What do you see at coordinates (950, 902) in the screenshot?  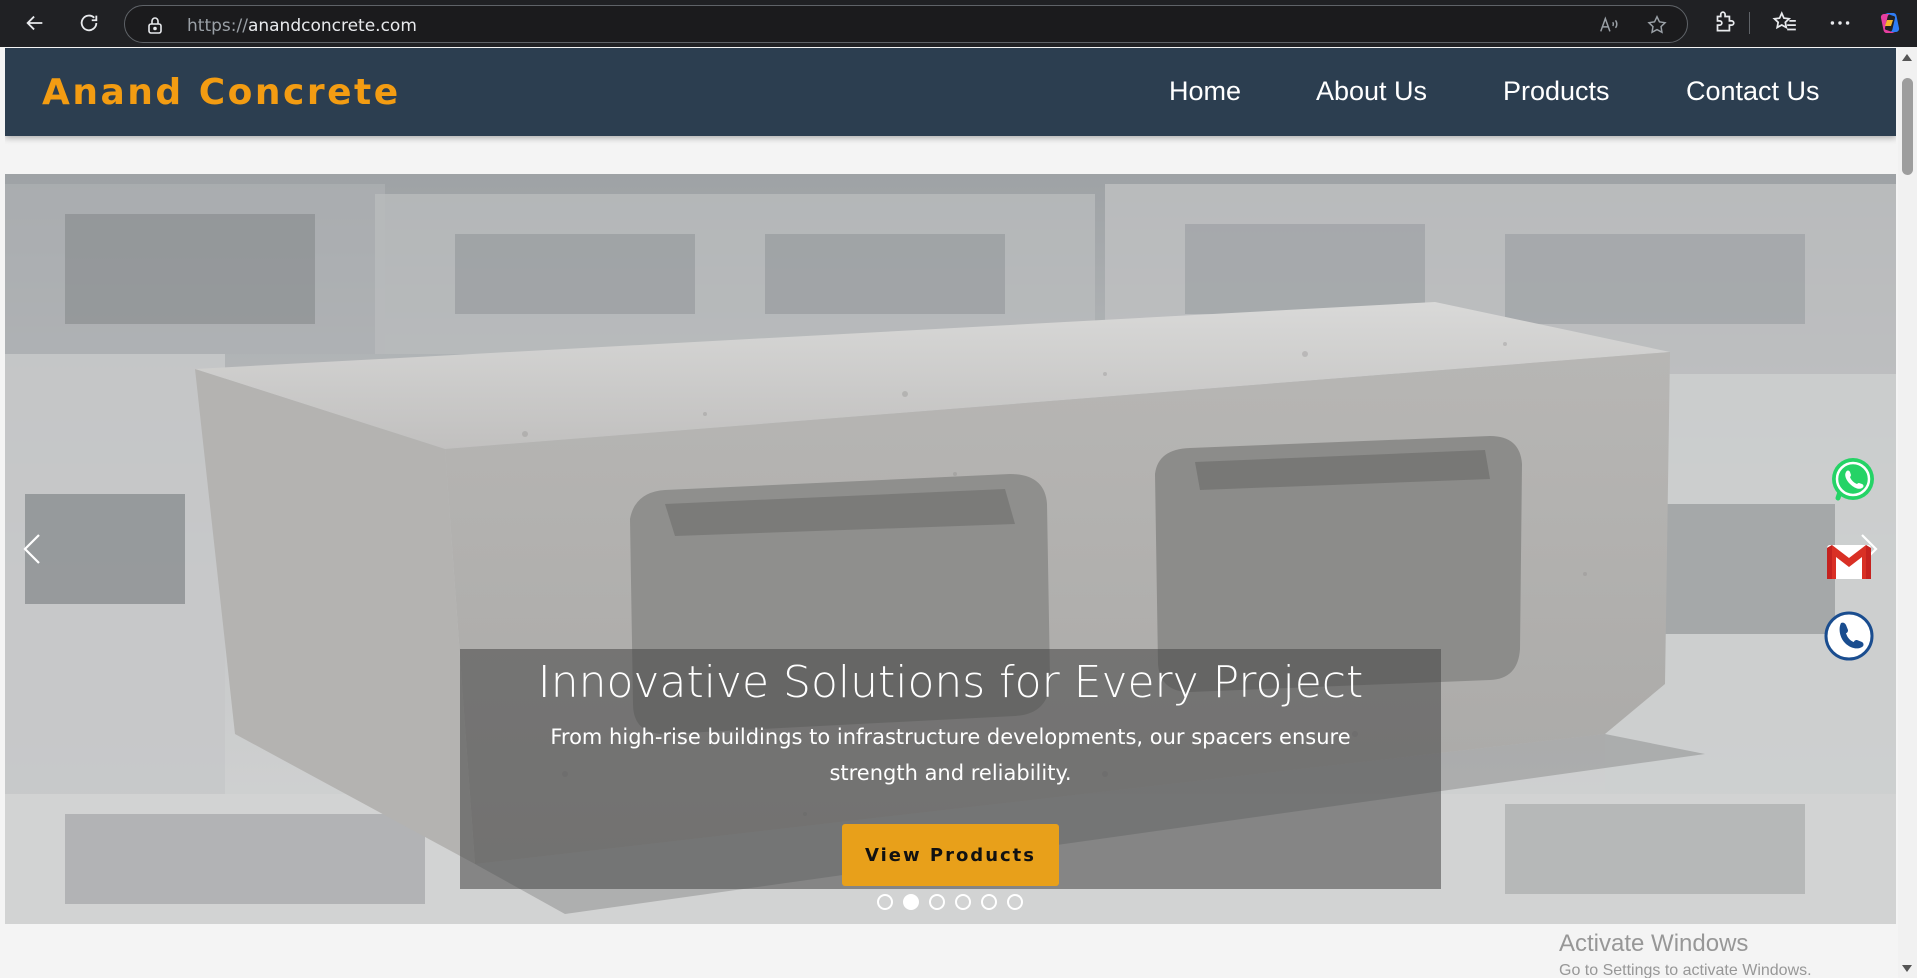 I see `carousel-indicators` at bounding box center [950, 902].